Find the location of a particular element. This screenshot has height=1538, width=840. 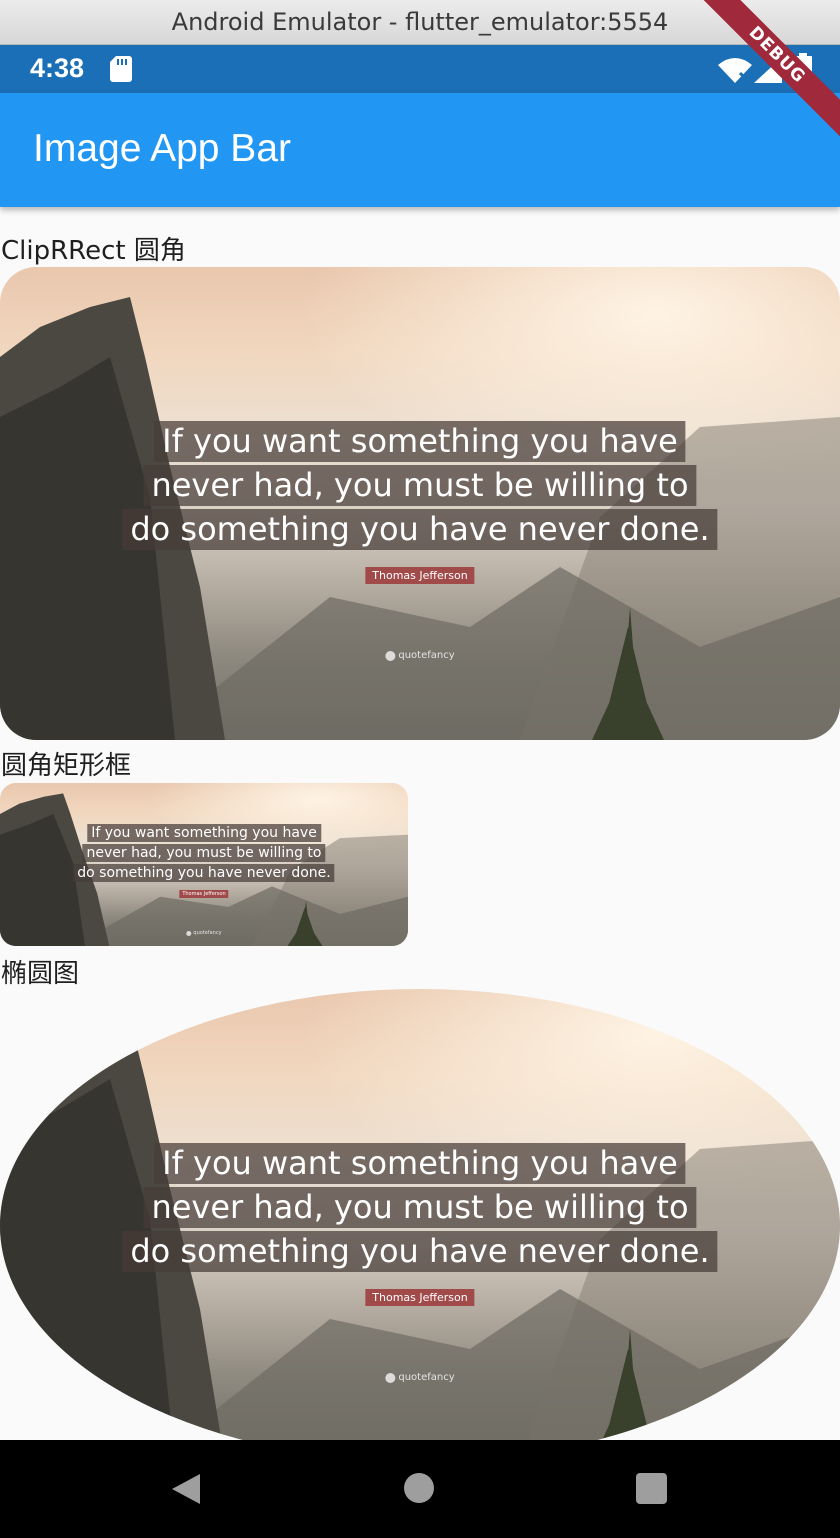

sd-card-icon is located at coordinates (121, 69).